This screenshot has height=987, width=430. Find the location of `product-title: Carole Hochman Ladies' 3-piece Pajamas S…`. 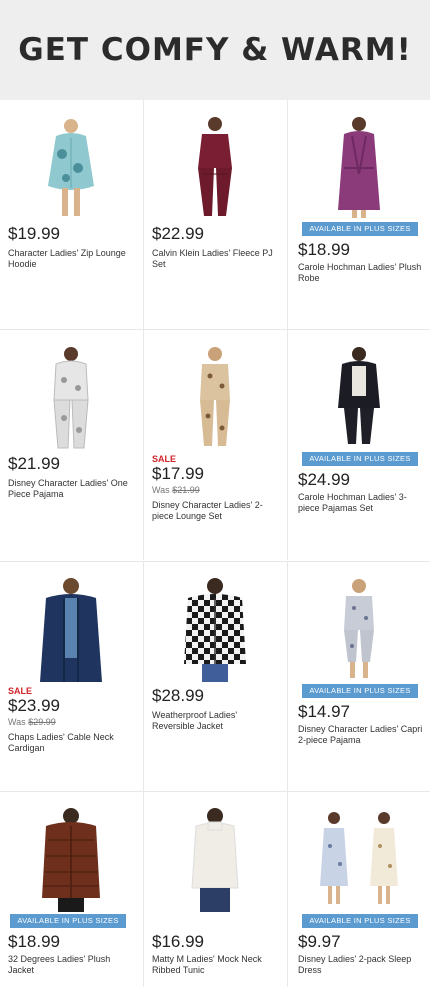

product-title: Carole Hochman Ladies' 3-piece Pajamas S… is located at coordinates (362, 503).